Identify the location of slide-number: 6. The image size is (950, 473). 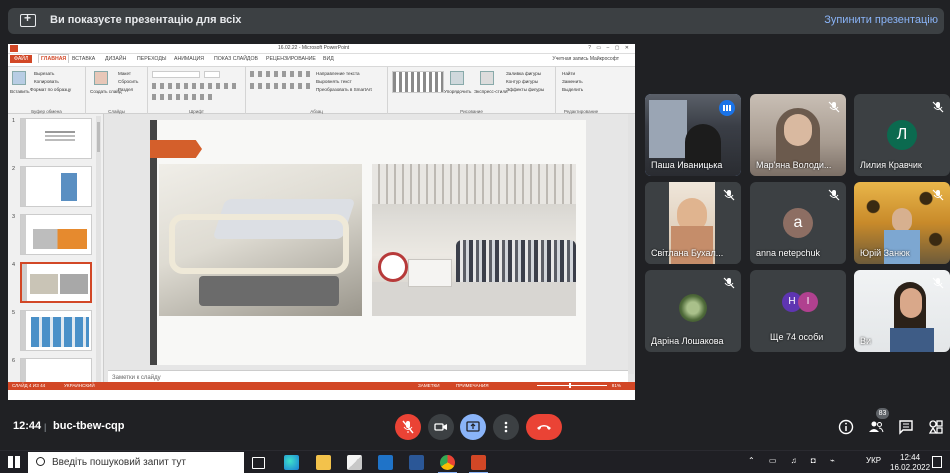
(14, 361).